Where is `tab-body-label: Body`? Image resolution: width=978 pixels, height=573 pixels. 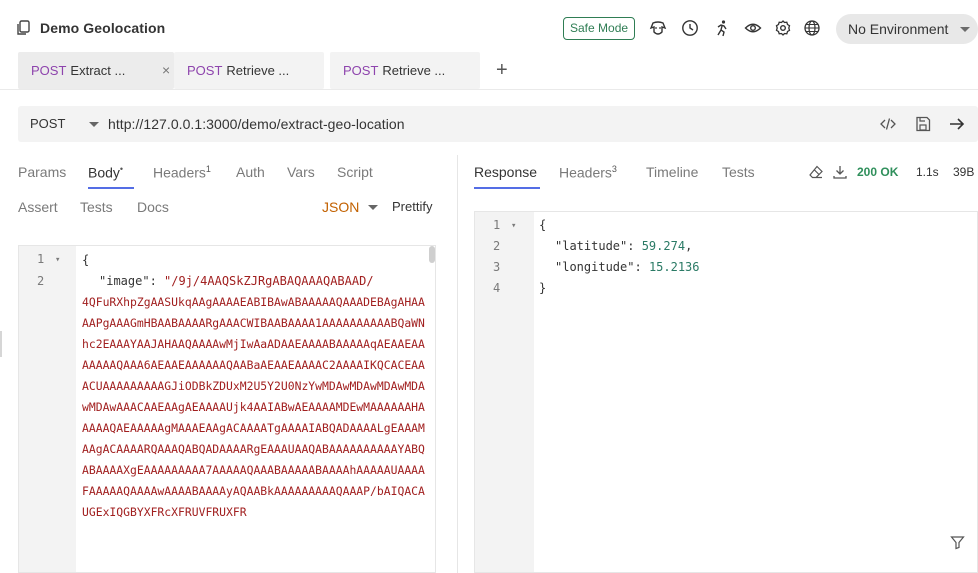
tab-body-label: Body is located at coordinates (104, 172).